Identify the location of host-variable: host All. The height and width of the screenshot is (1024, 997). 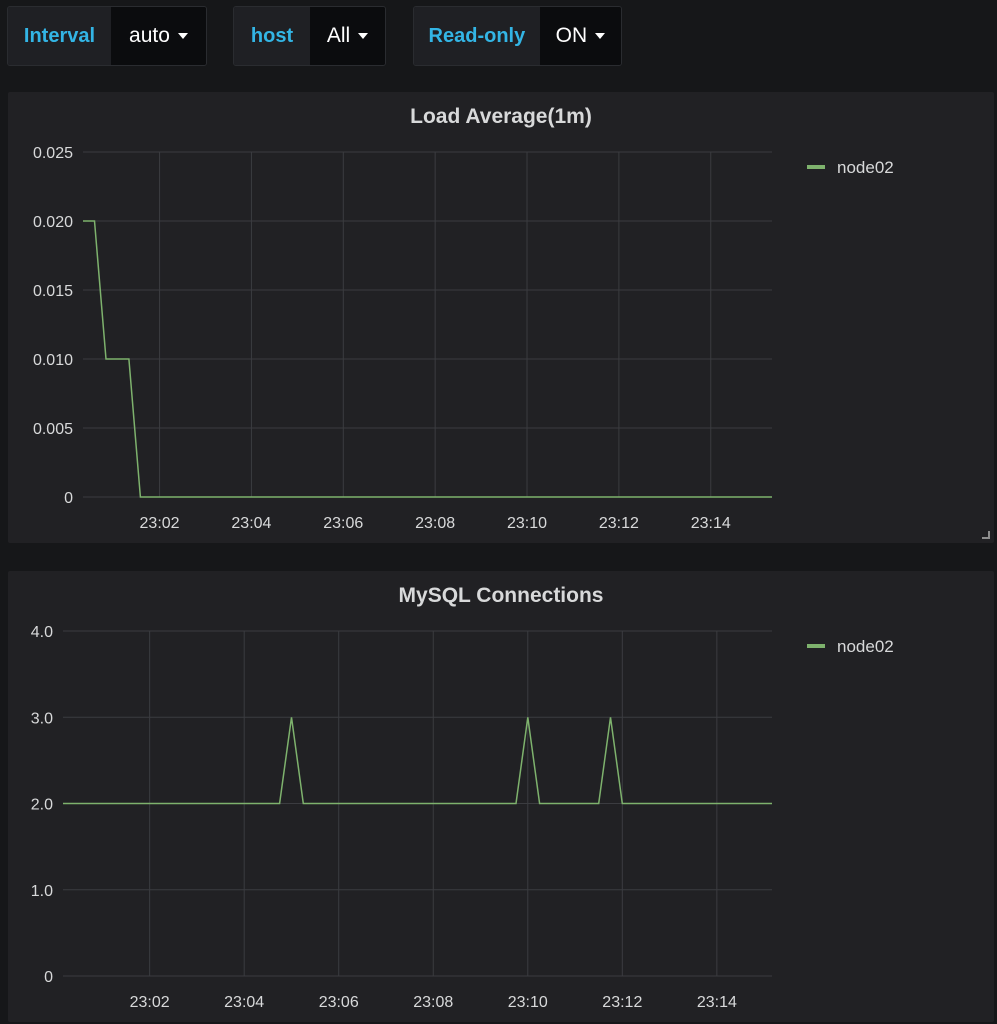
(309, 36).